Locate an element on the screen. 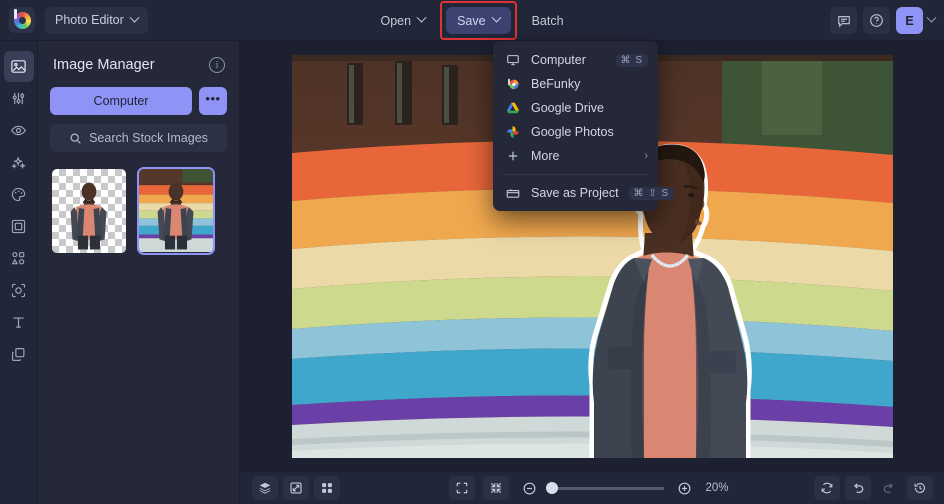  sidebar-item-layers is located at coordinates (19, 354).